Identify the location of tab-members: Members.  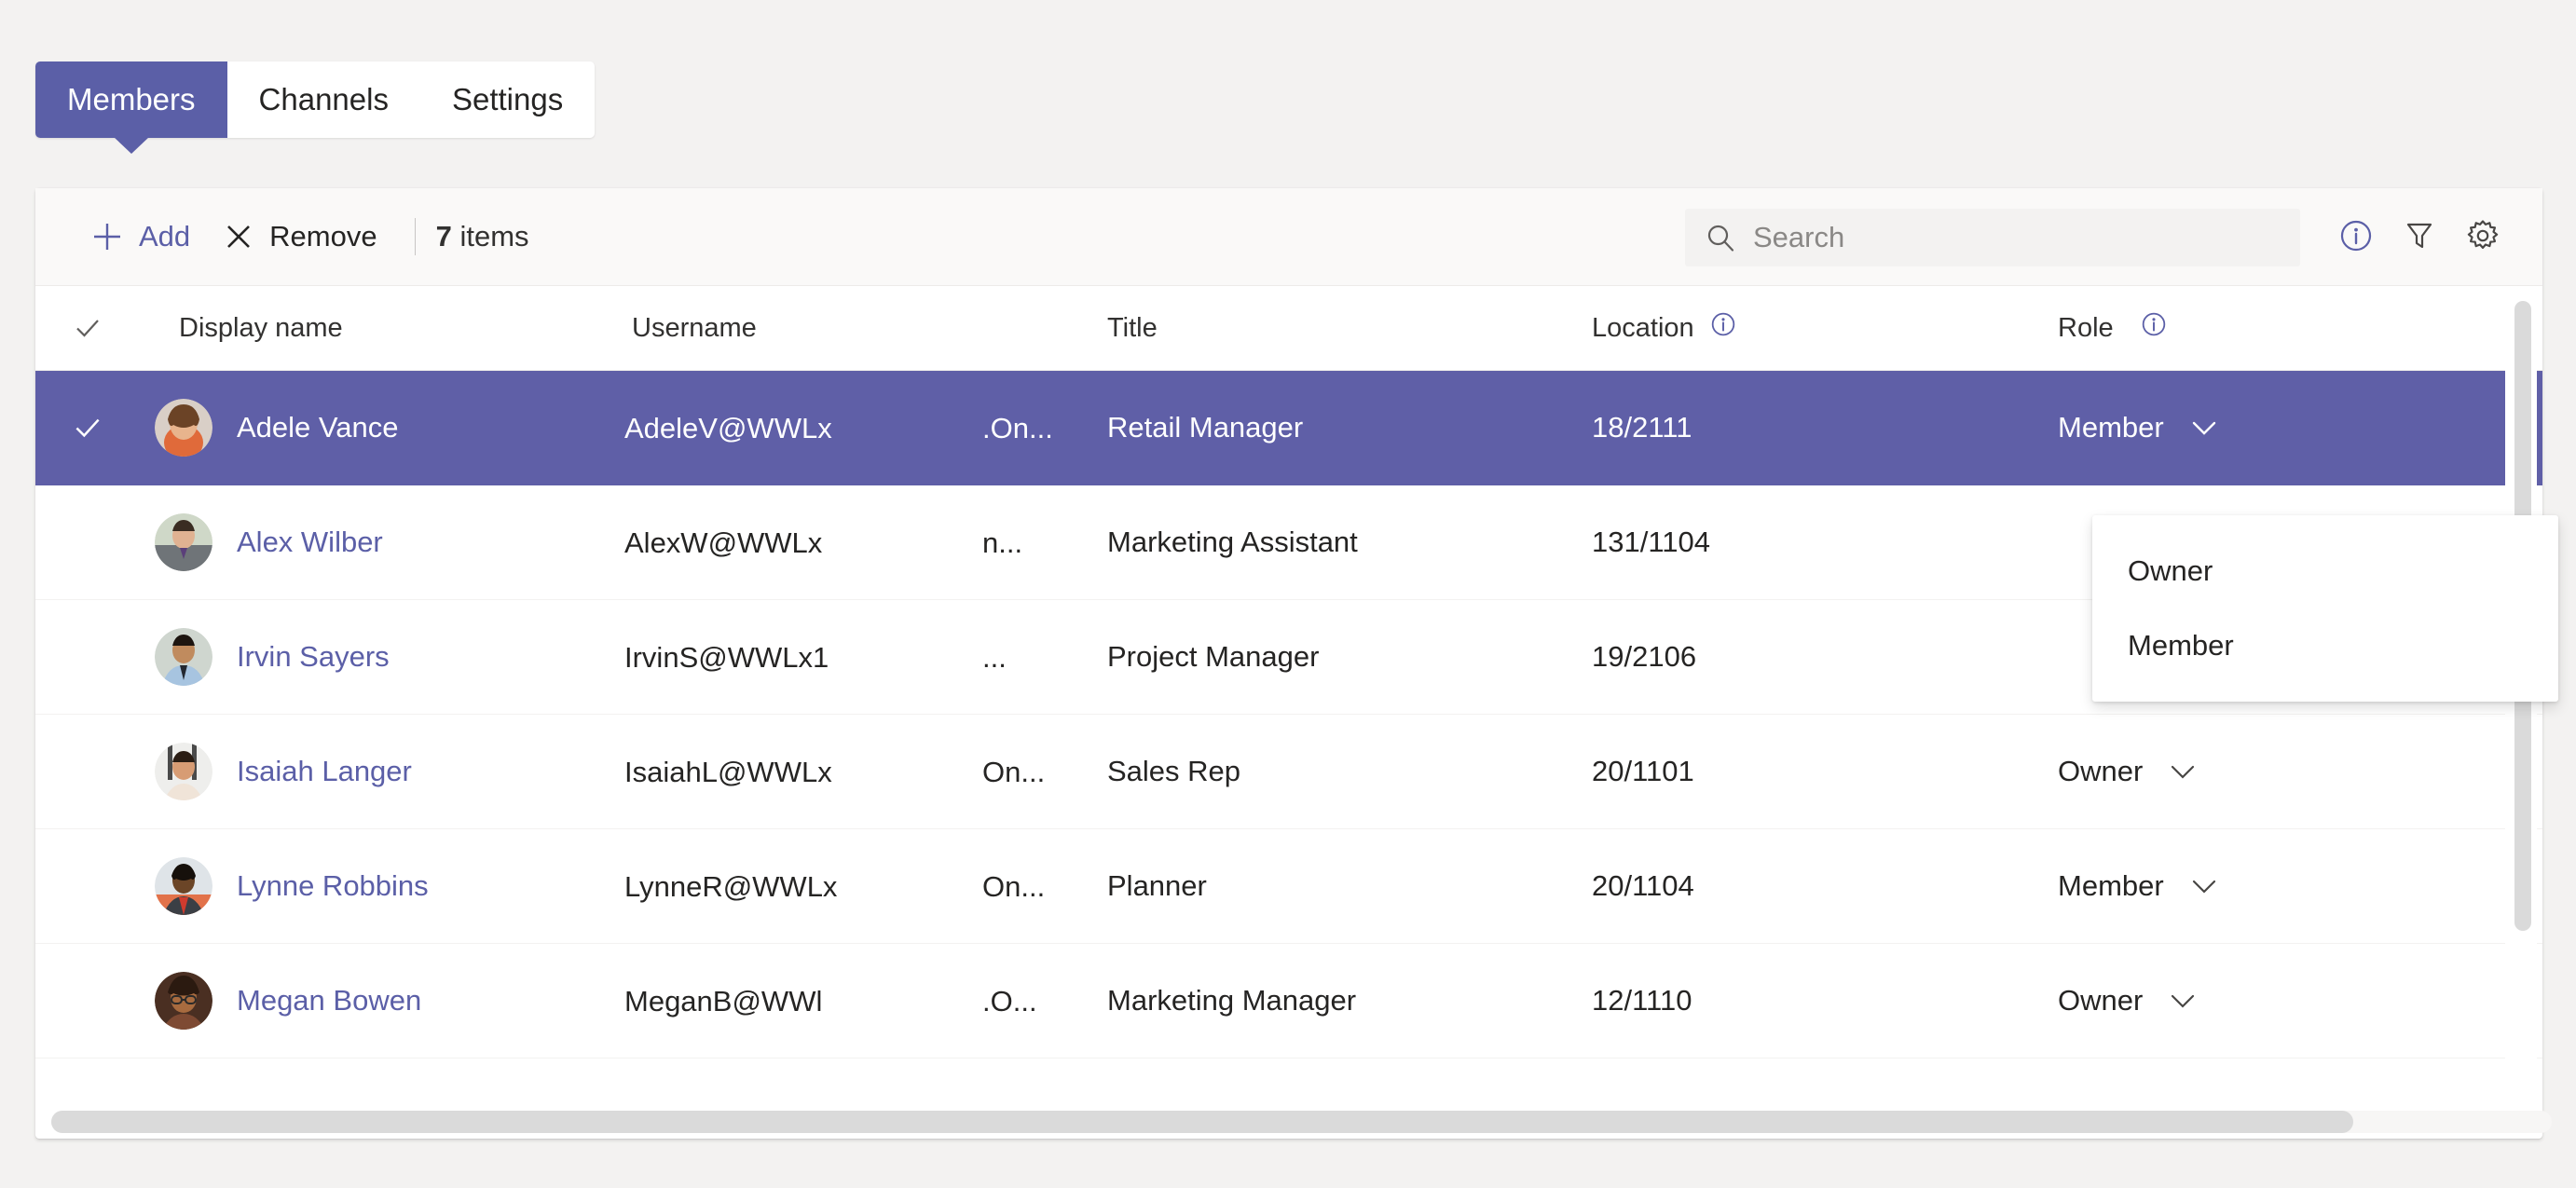
(131, 99).